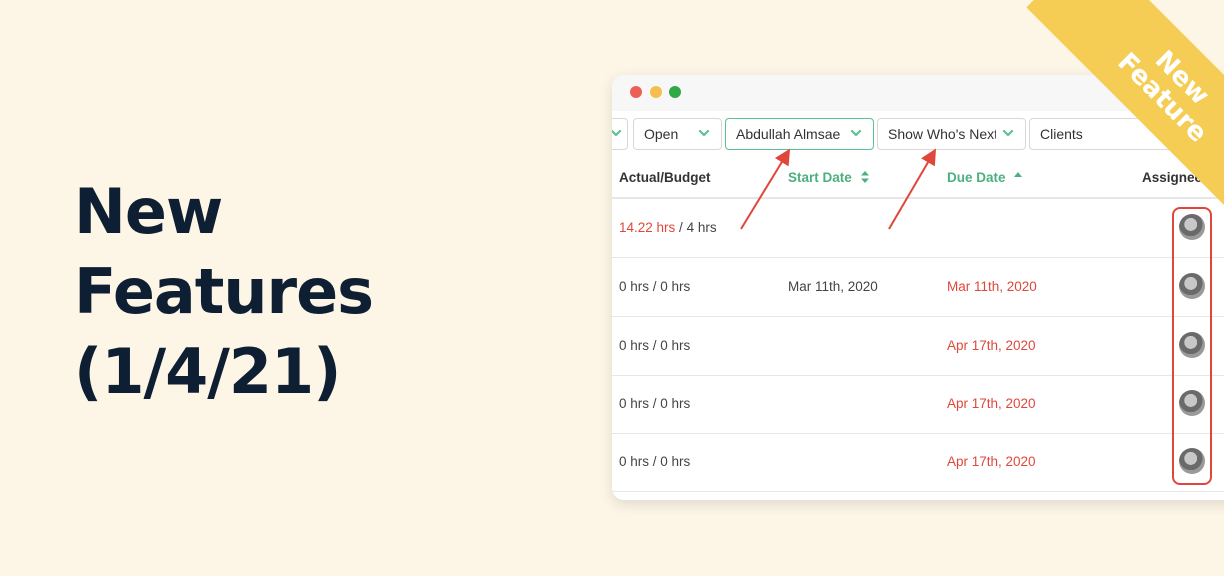 The width and height of the screenshot is (1224, 576). What do you see at coordinates (661, 134) in the screenshot?
I see `status-filter-label: Open` at bounding box center [661, 134].